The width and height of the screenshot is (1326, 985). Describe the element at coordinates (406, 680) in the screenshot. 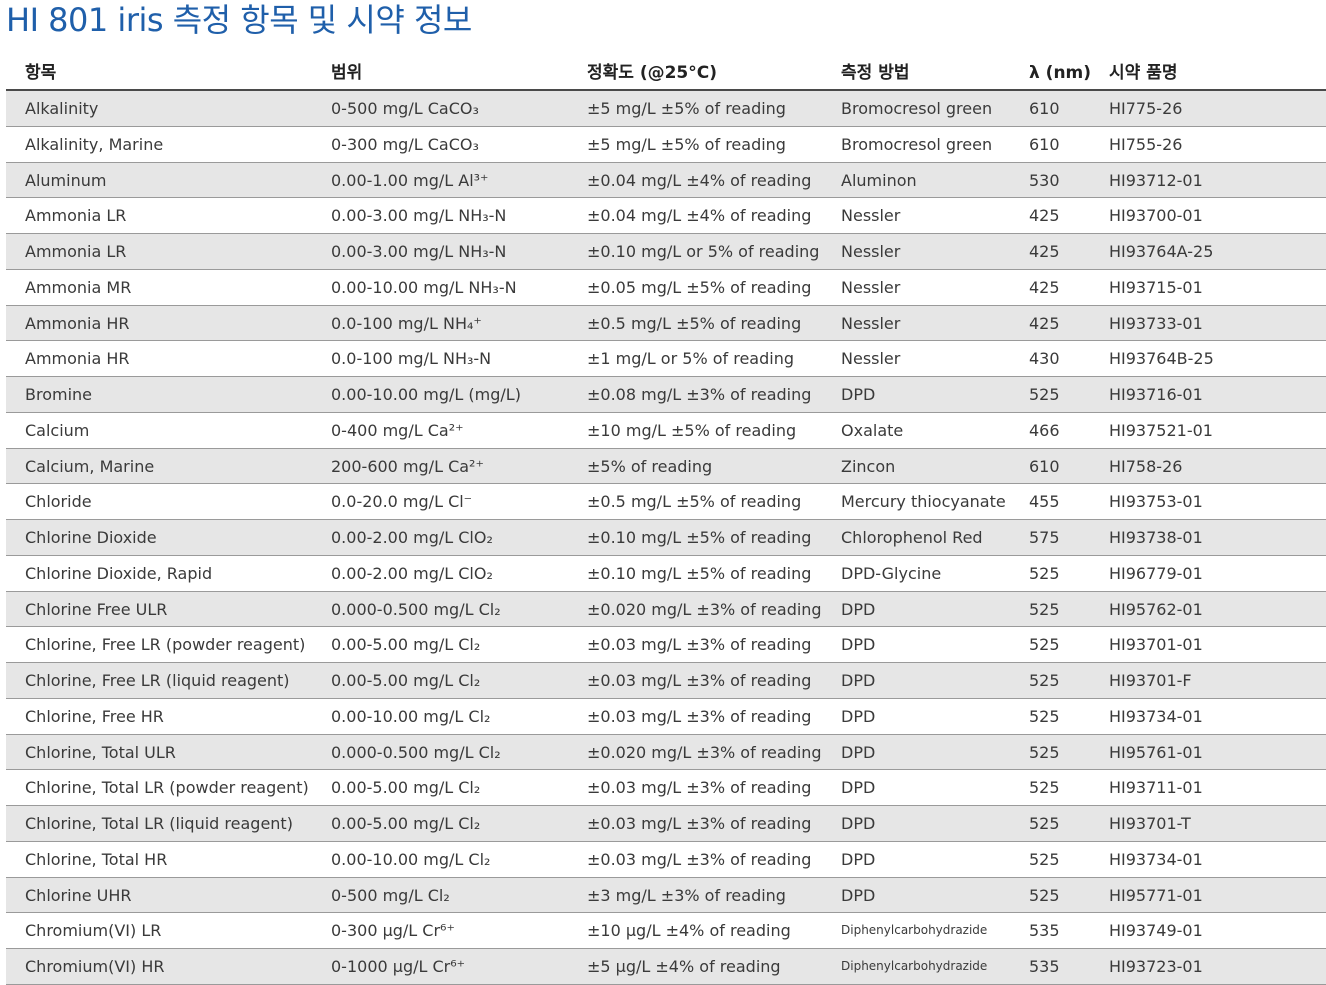

I see `cell-range: 0.00-5.00 mg/L Cl₂` at that location.